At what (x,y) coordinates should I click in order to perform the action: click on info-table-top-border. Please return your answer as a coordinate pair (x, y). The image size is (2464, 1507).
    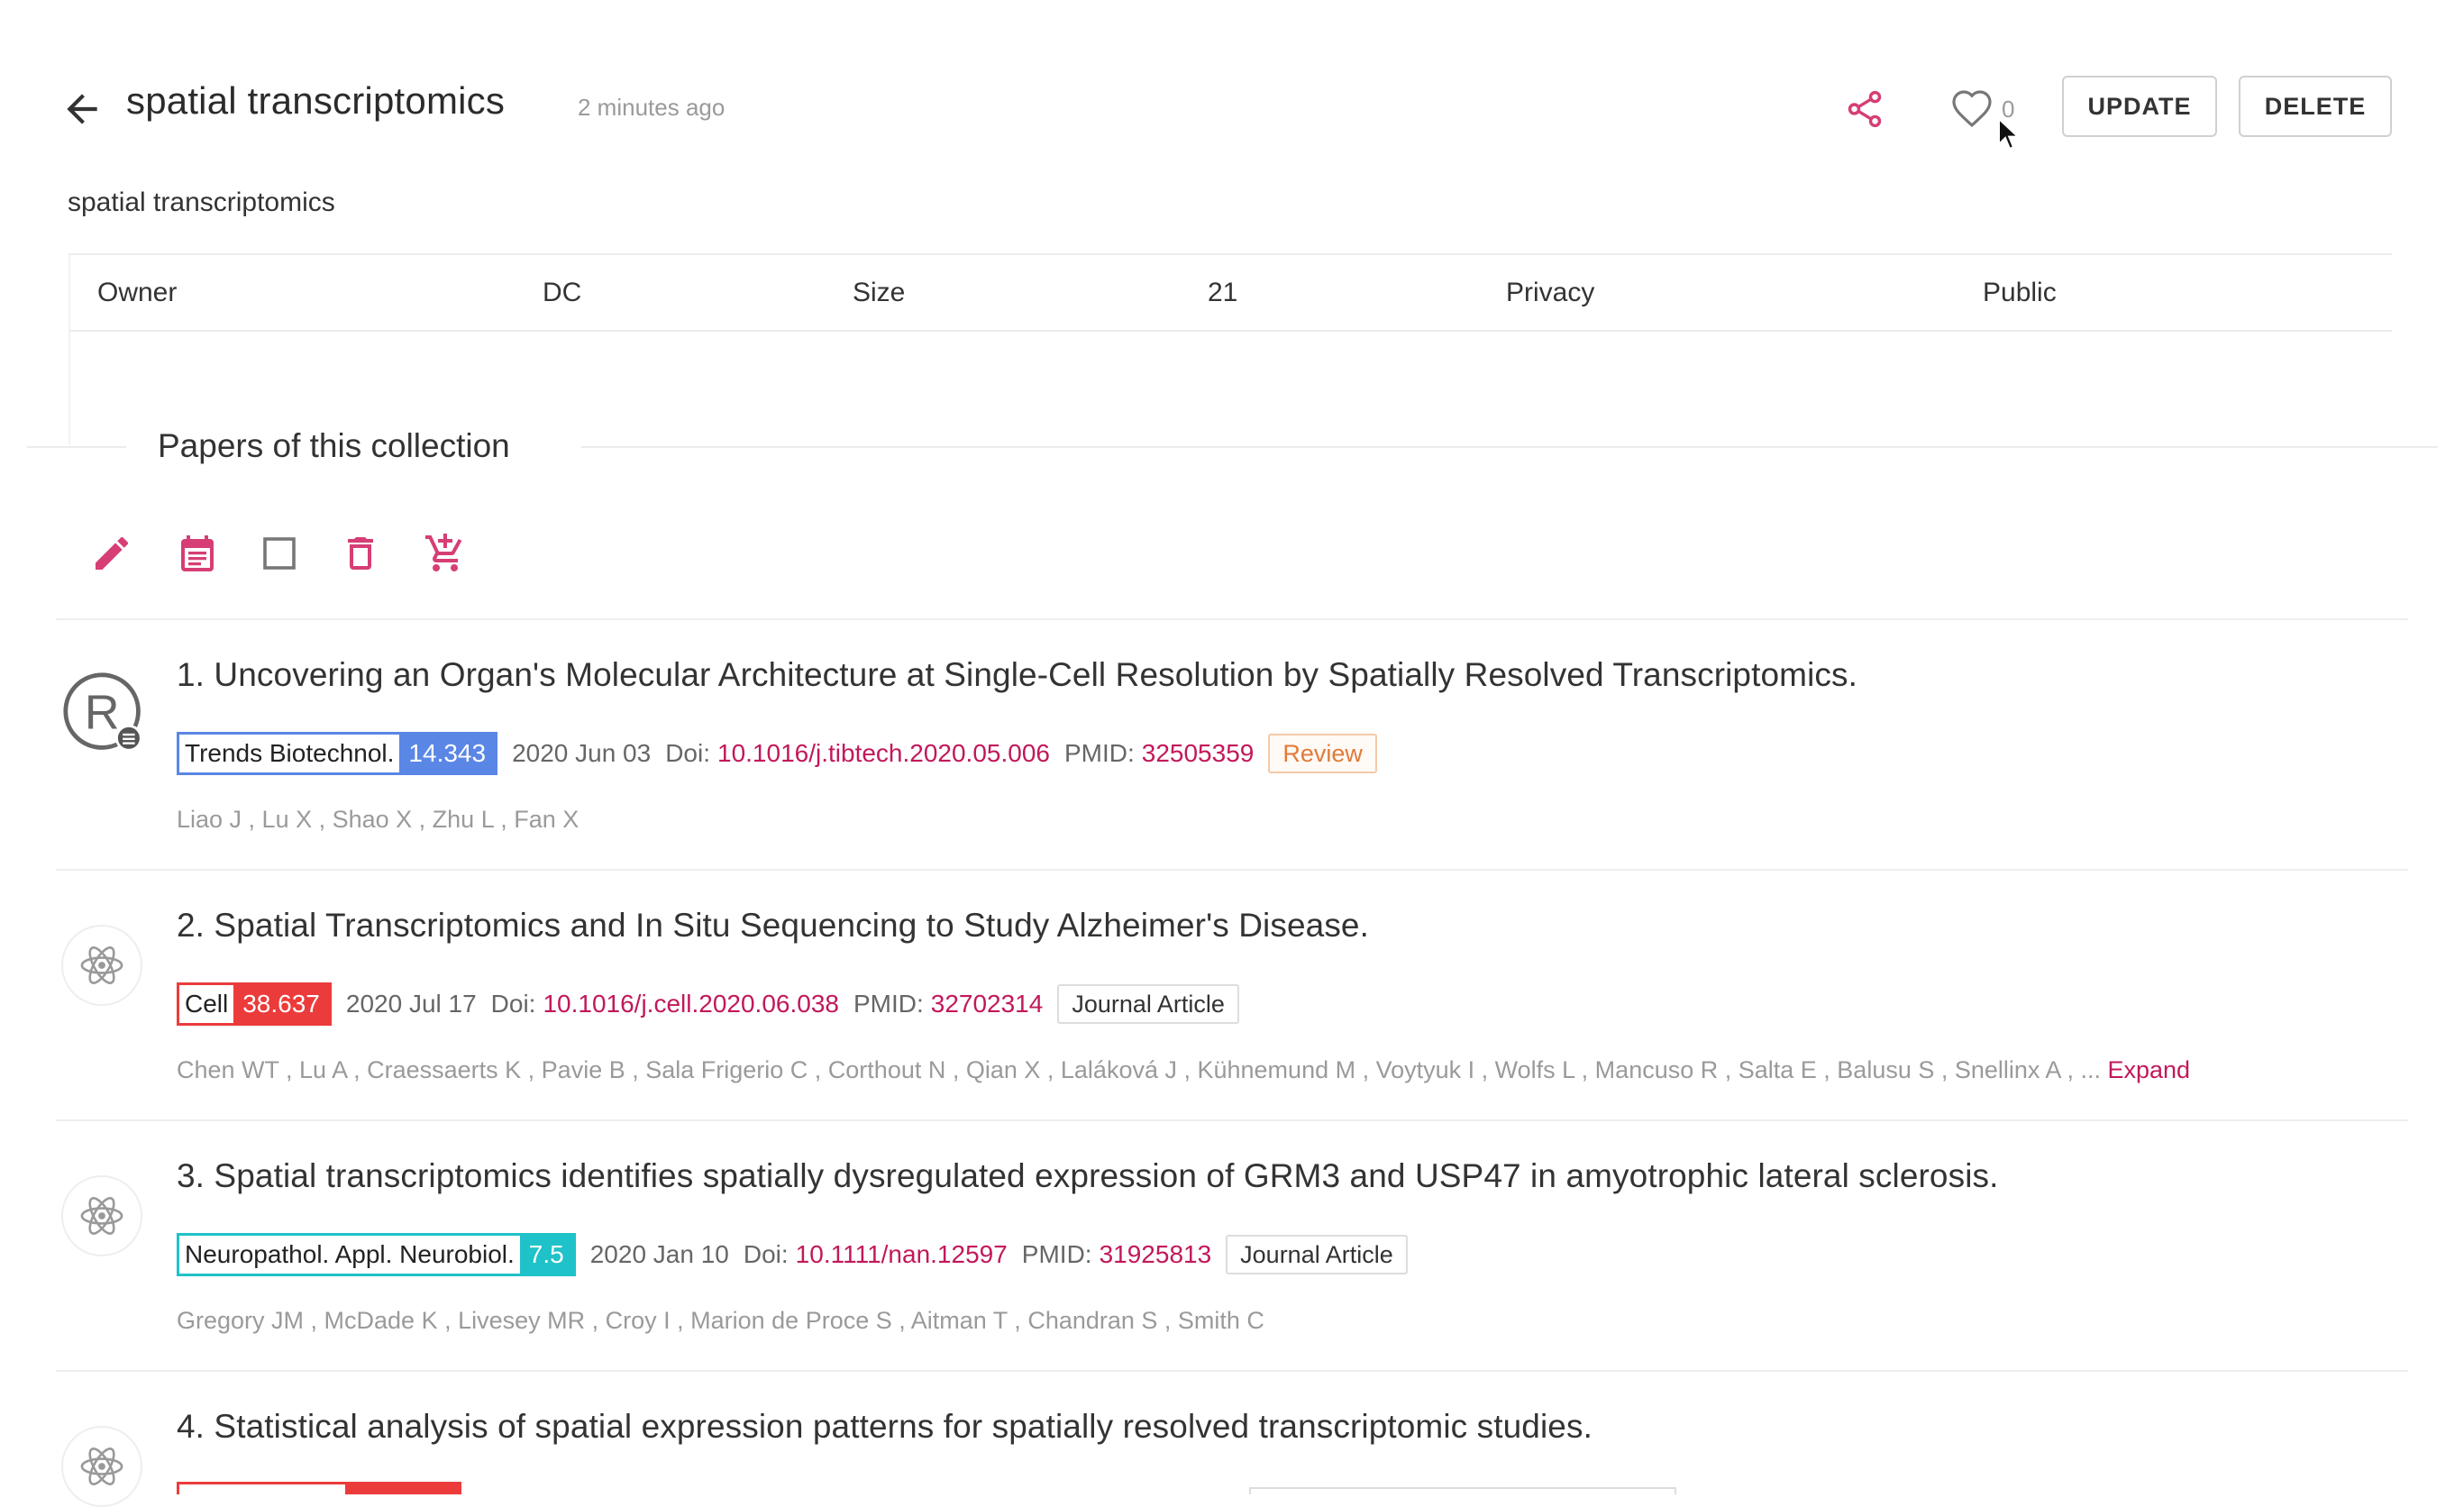
    Looking at the image, I should click on (1230, 254).